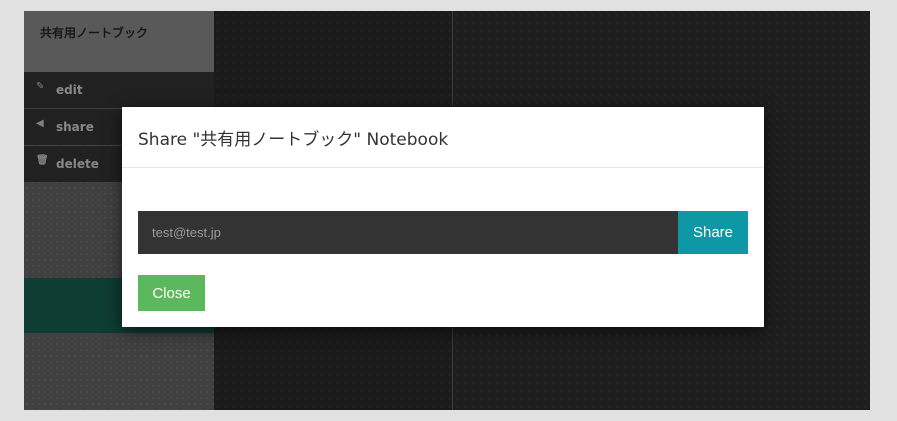 This screenshot has height=421, width=897. What do you see at coordinates (408, 232) in the screenshot?
I see `email-input` at bounding box center [408, 232].